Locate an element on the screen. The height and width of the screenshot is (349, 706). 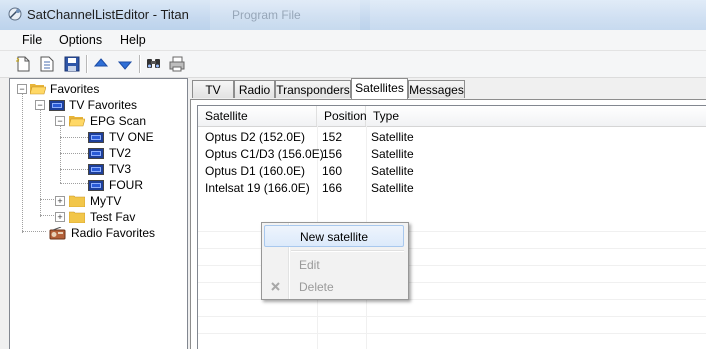
menu-help: Help is located at coordinates (133, 40).